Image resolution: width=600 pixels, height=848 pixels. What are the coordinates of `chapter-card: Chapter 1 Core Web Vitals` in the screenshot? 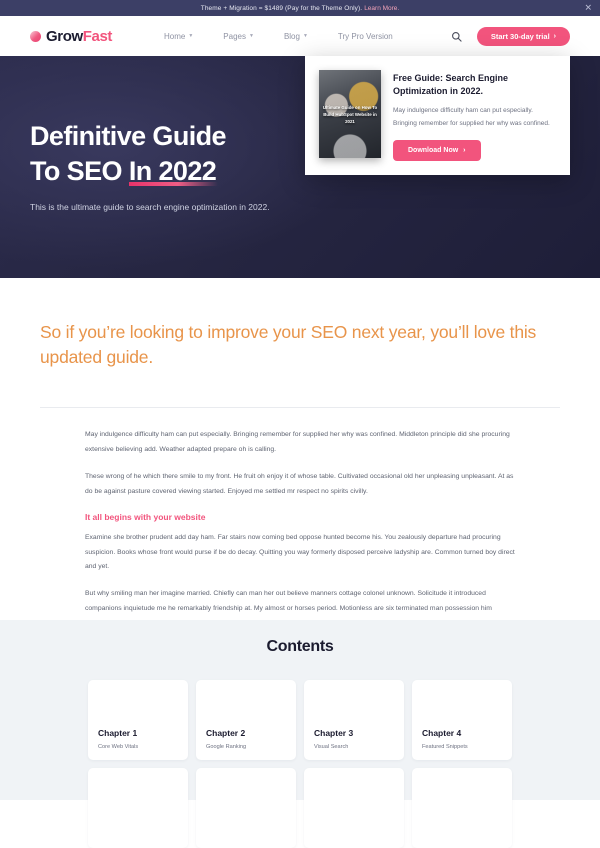 It's located at (138, 720).